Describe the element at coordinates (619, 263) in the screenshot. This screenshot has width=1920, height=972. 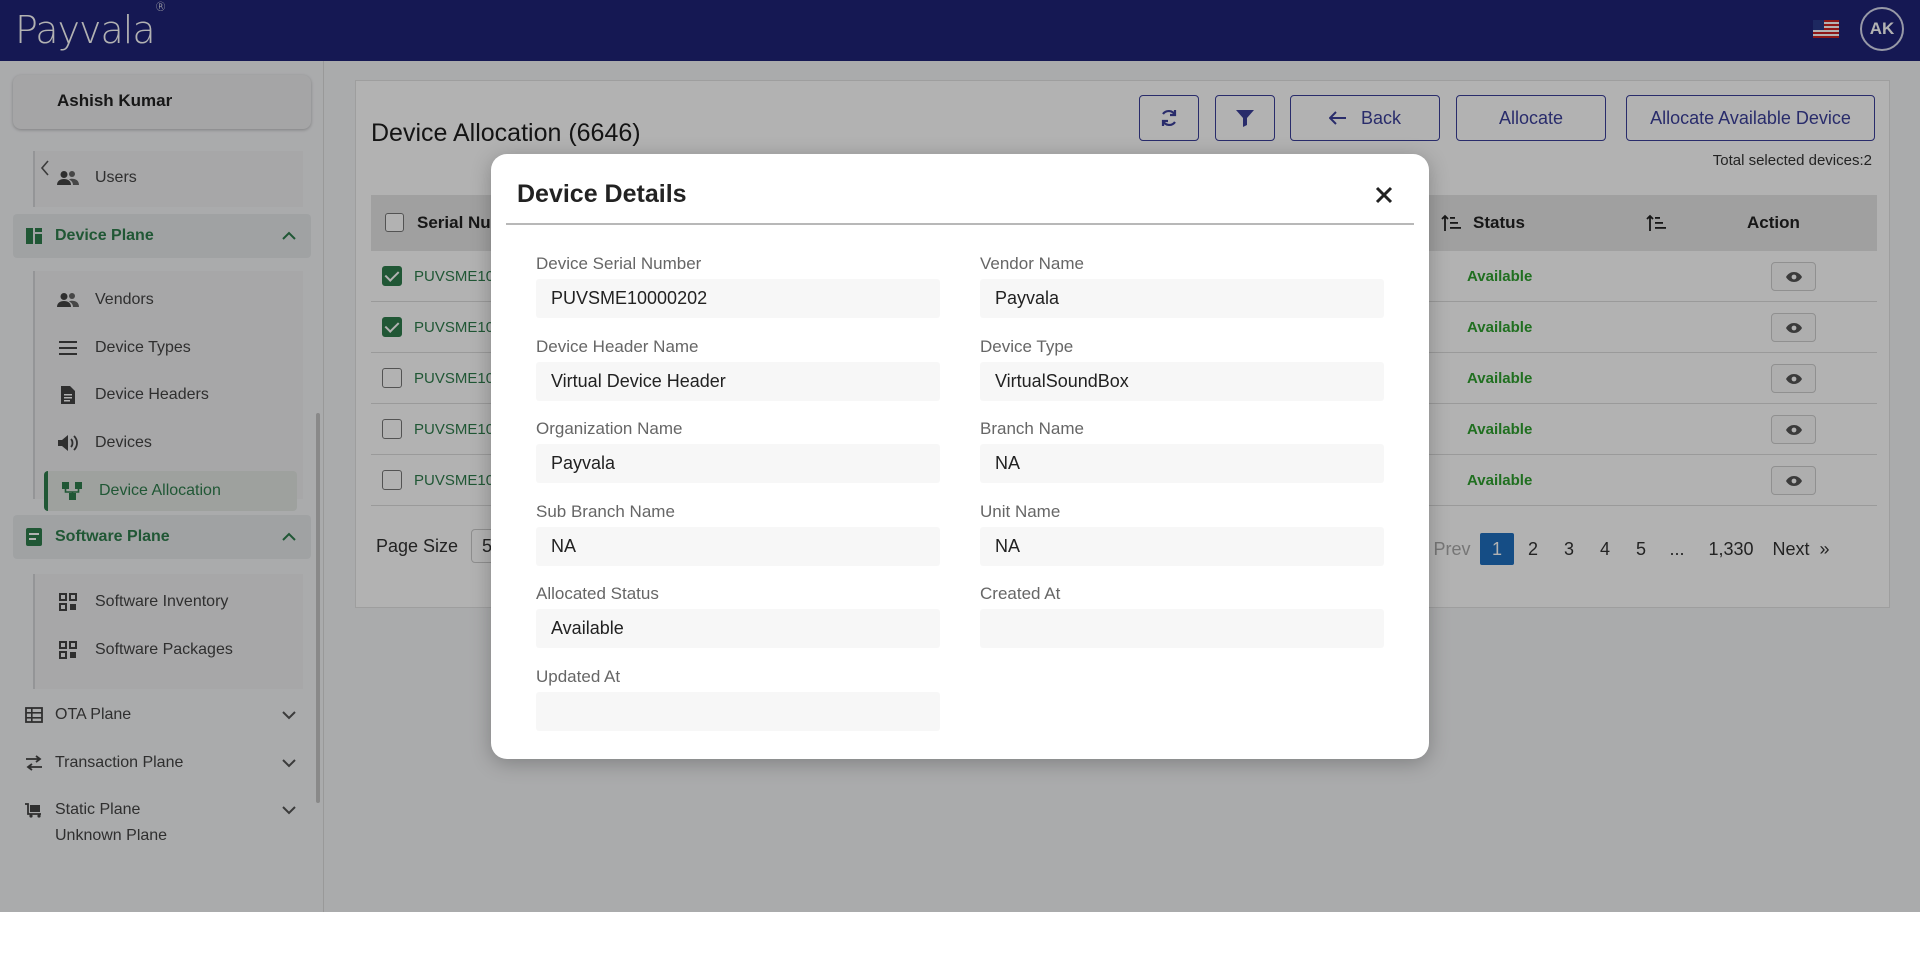
I see `device-serial-number-label: Device Serial Number` at that location.